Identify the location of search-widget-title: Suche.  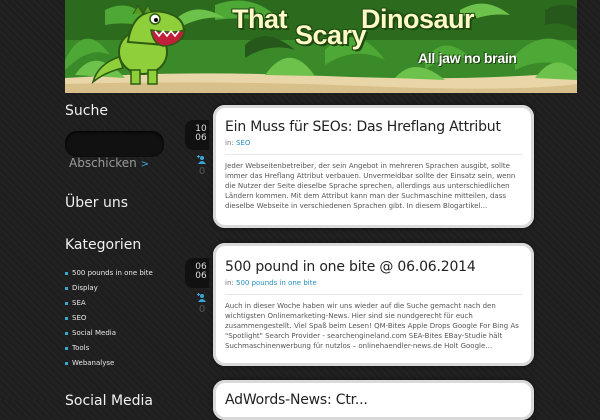
(86, 111).